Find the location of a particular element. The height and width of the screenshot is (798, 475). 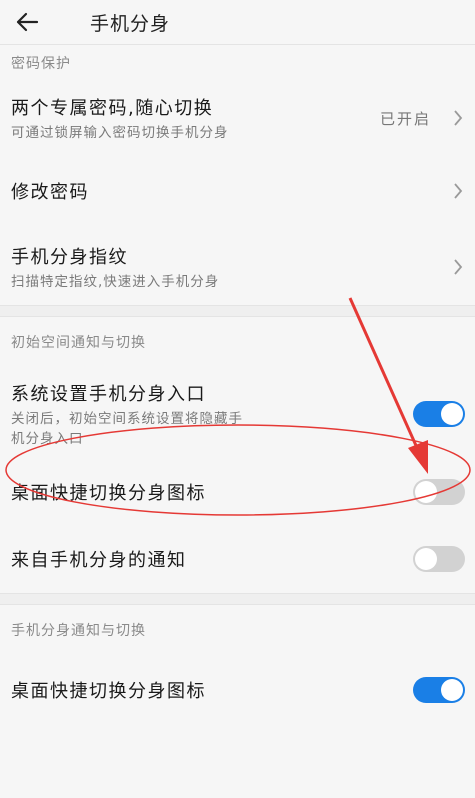

section-title-initial-space: 初始空间通知与切换 is located at coordinates (78, 343).